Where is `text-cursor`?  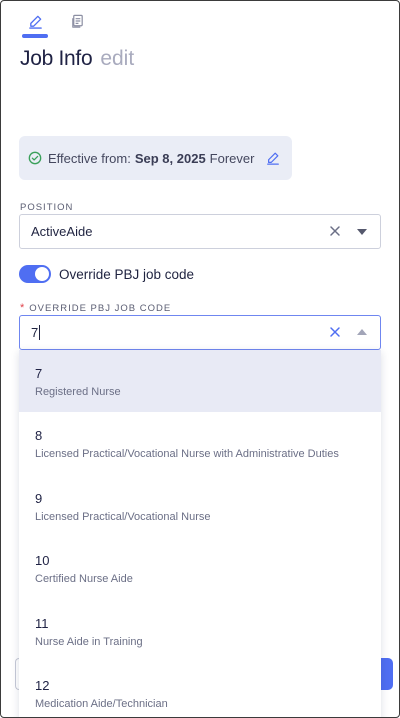
text-cursor is located at coordinates (40, 332).